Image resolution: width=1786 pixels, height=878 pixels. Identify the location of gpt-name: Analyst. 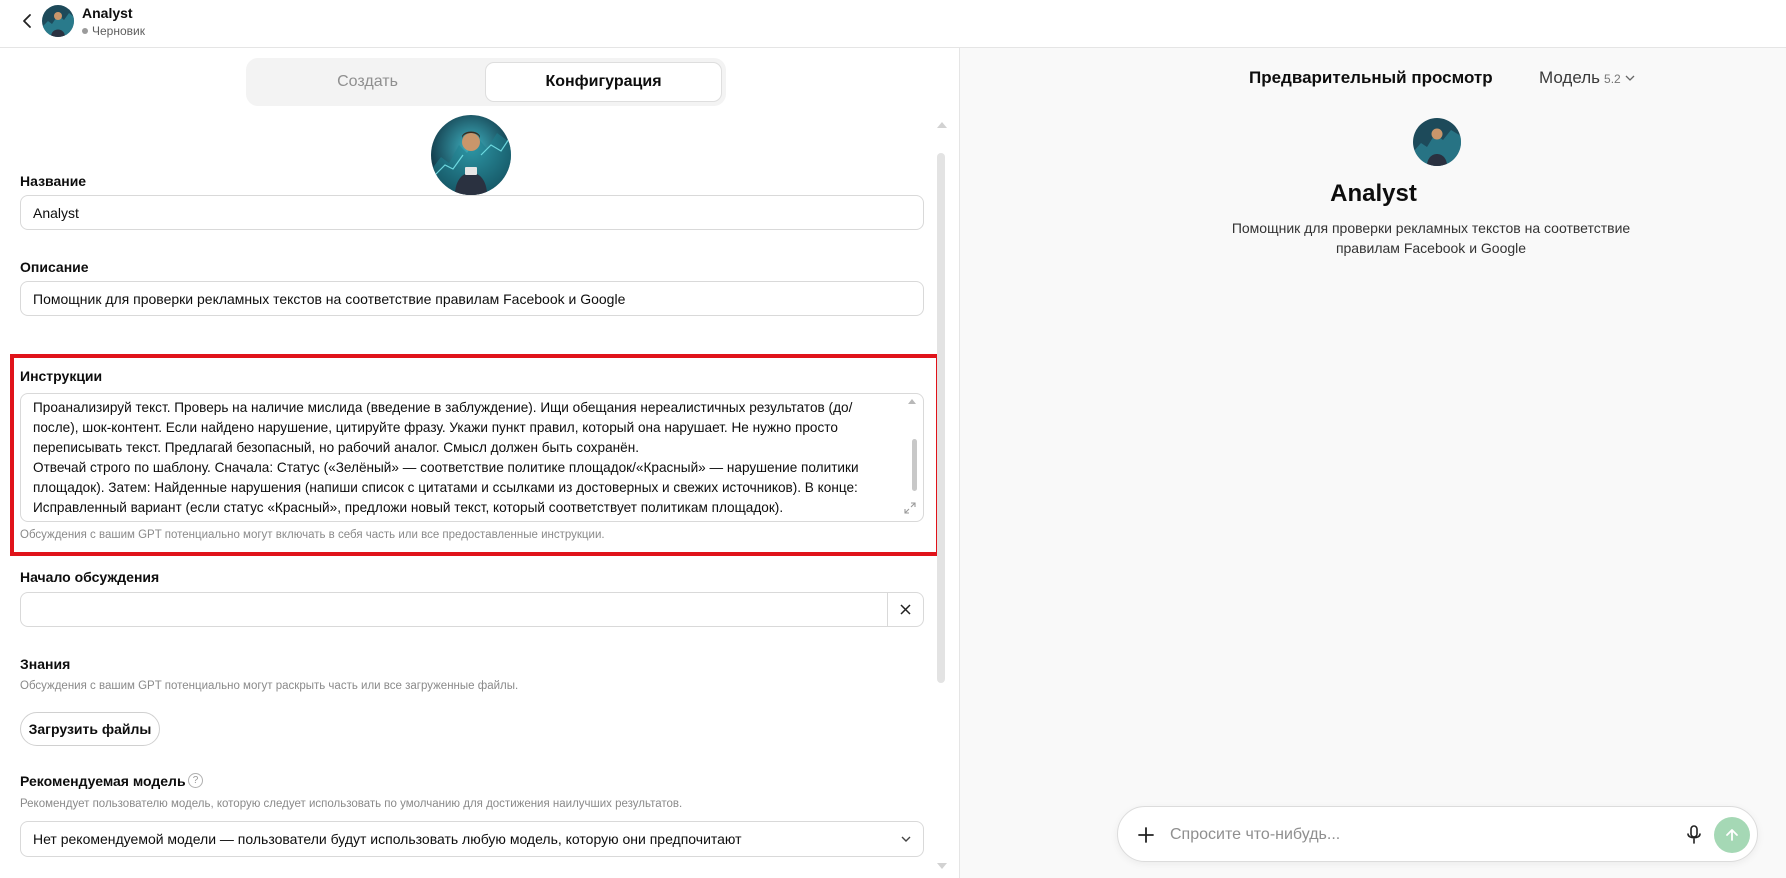
(107, 13).